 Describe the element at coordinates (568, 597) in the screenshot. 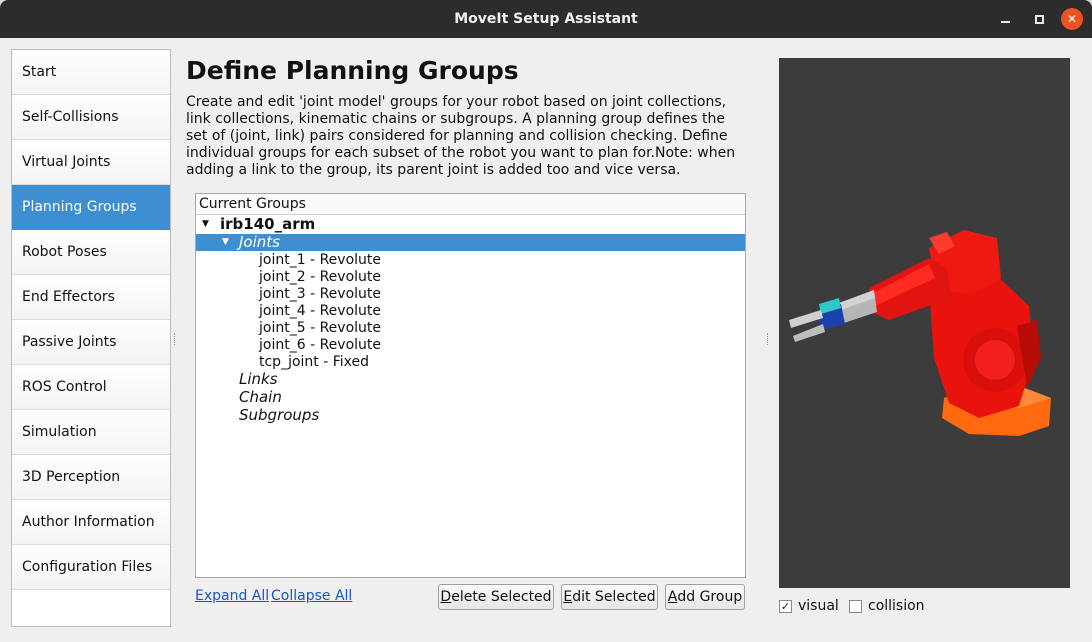

I see `edit-mnemonic: E` at that location.